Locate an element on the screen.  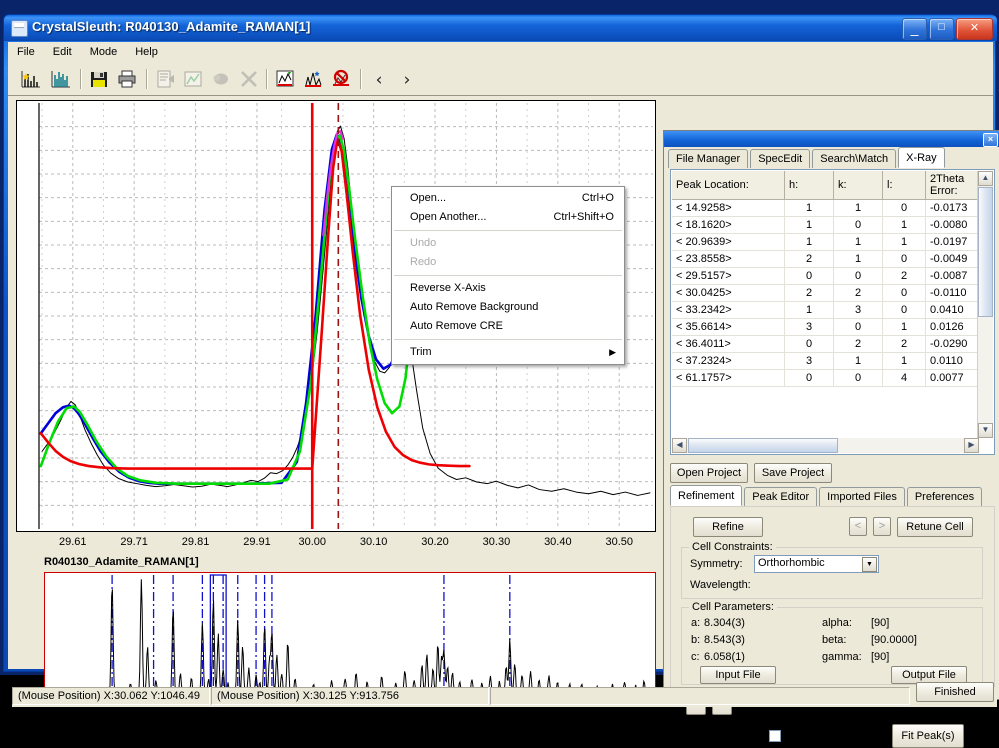
status-mouse-position-1: (Mouse Position) X:30.062 Y:1046.49 is located at coordinates (111, 696).